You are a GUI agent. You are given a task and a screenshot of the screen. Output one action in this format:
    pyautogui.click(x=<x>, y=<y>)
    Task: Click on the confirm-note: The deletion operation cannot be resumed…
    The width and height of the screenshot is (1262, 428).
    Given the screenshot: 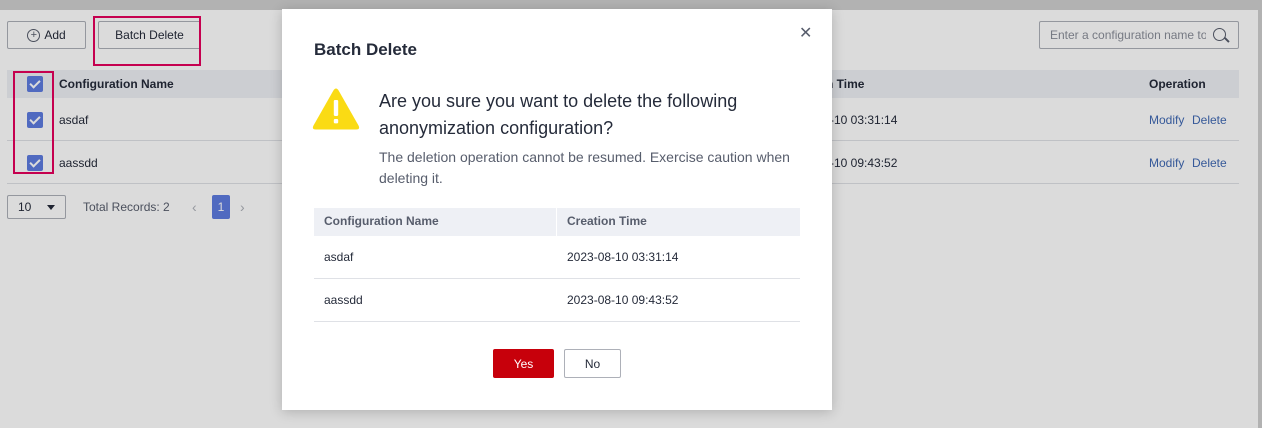 What is the action you would take?
    pyautogui.click(x=584, y=167)
    